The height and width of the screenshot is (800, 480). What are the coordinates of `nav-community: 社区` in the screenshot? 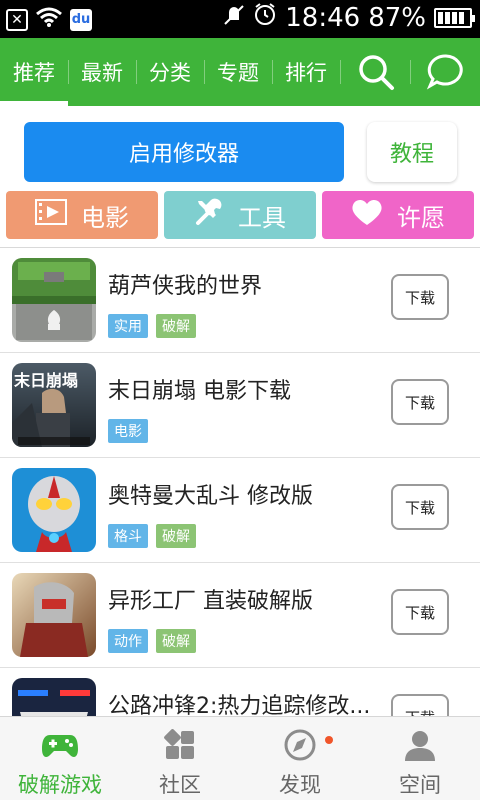 It's located at (180, 758).